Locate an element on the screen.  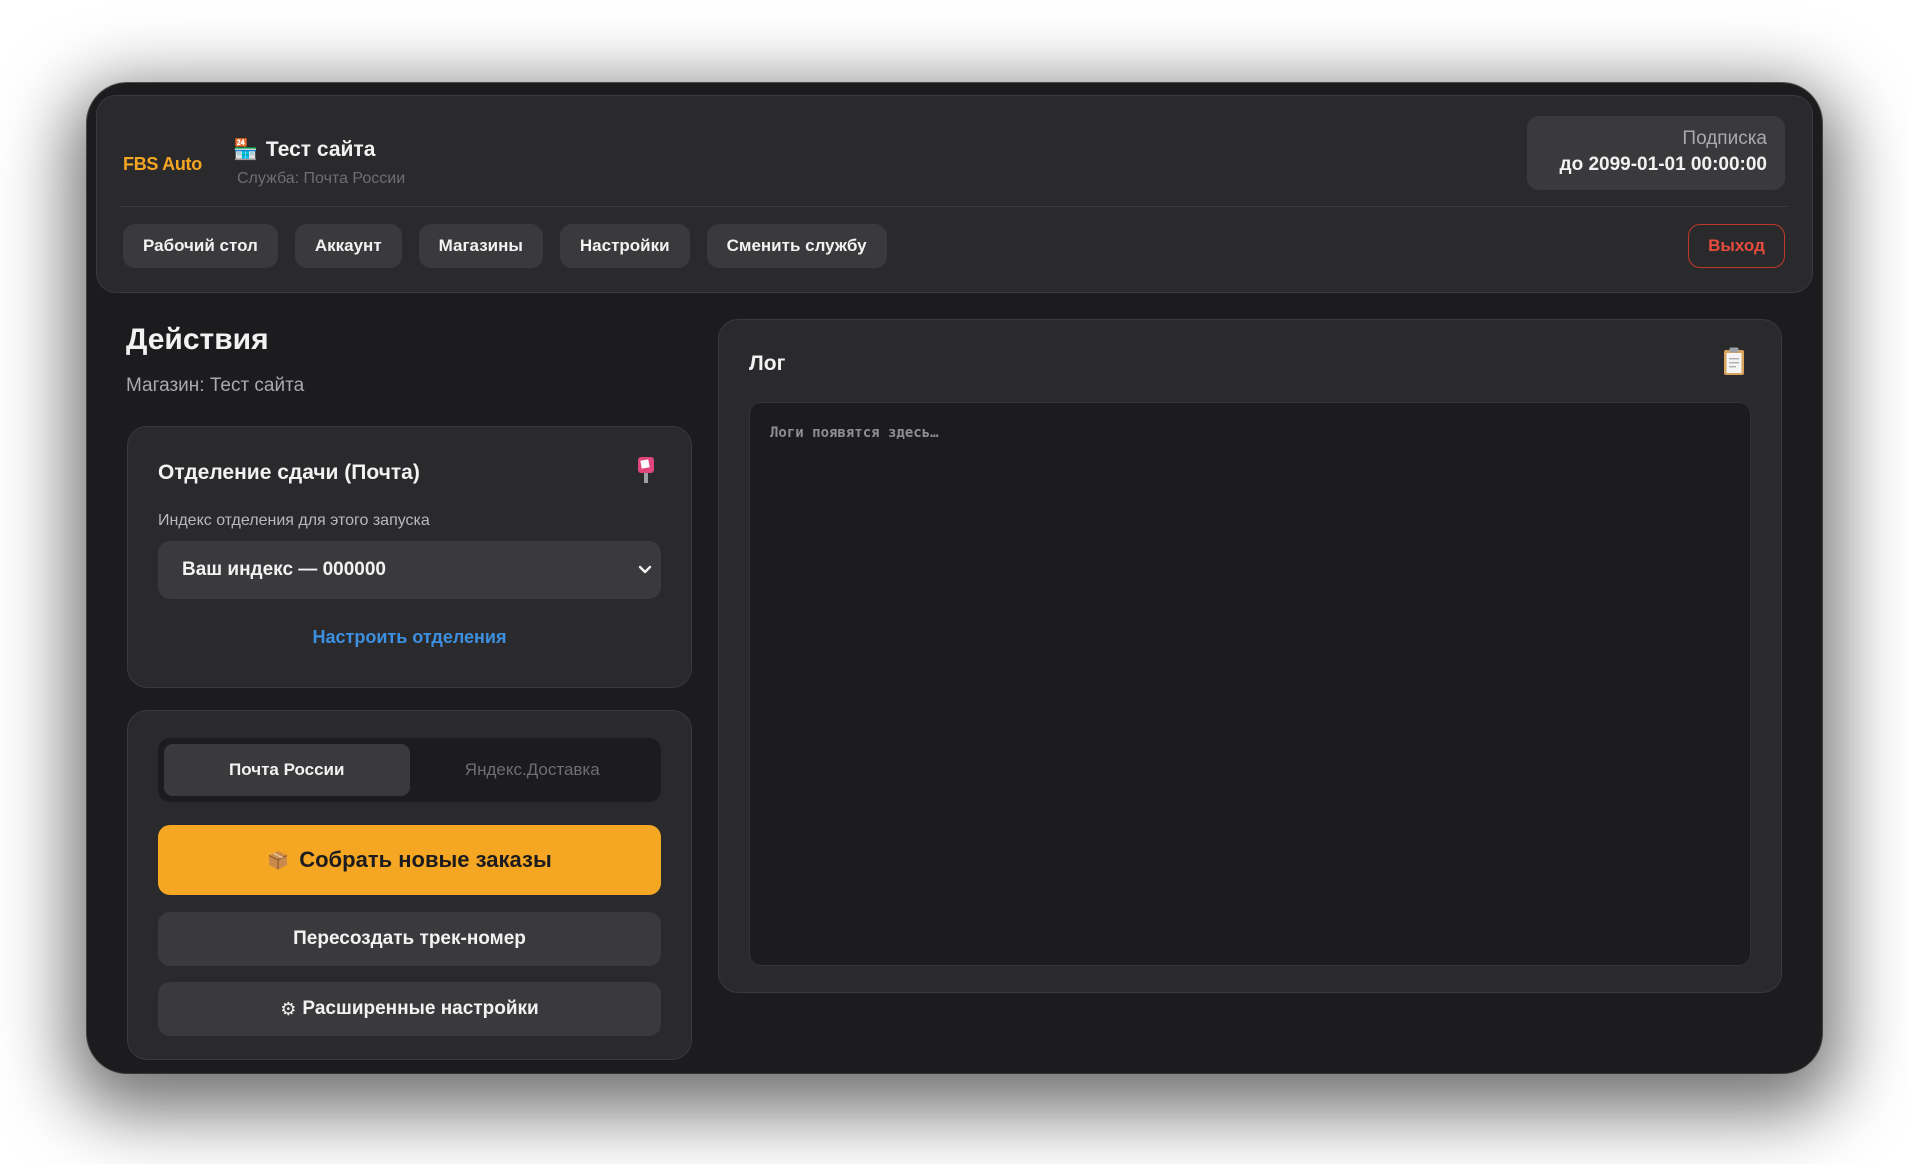
collect-orders-label: Собрать новые заказы is located at coordinates (425, 859).